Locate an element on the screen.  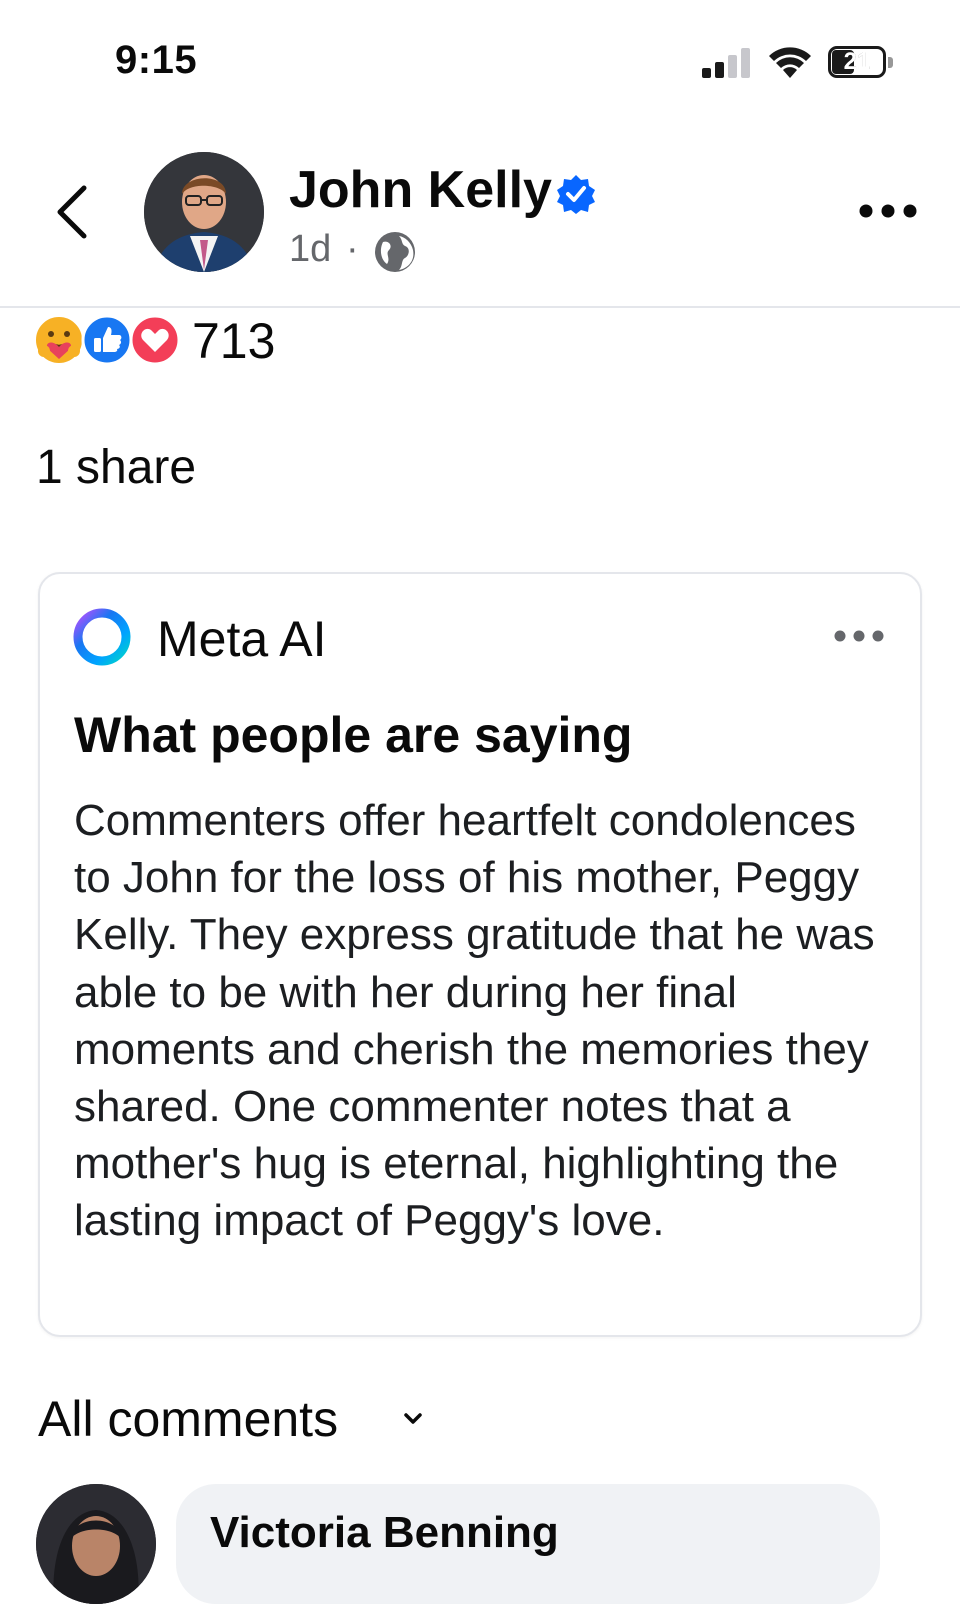
share-count: 1 share is located at coordinates (116, 467).